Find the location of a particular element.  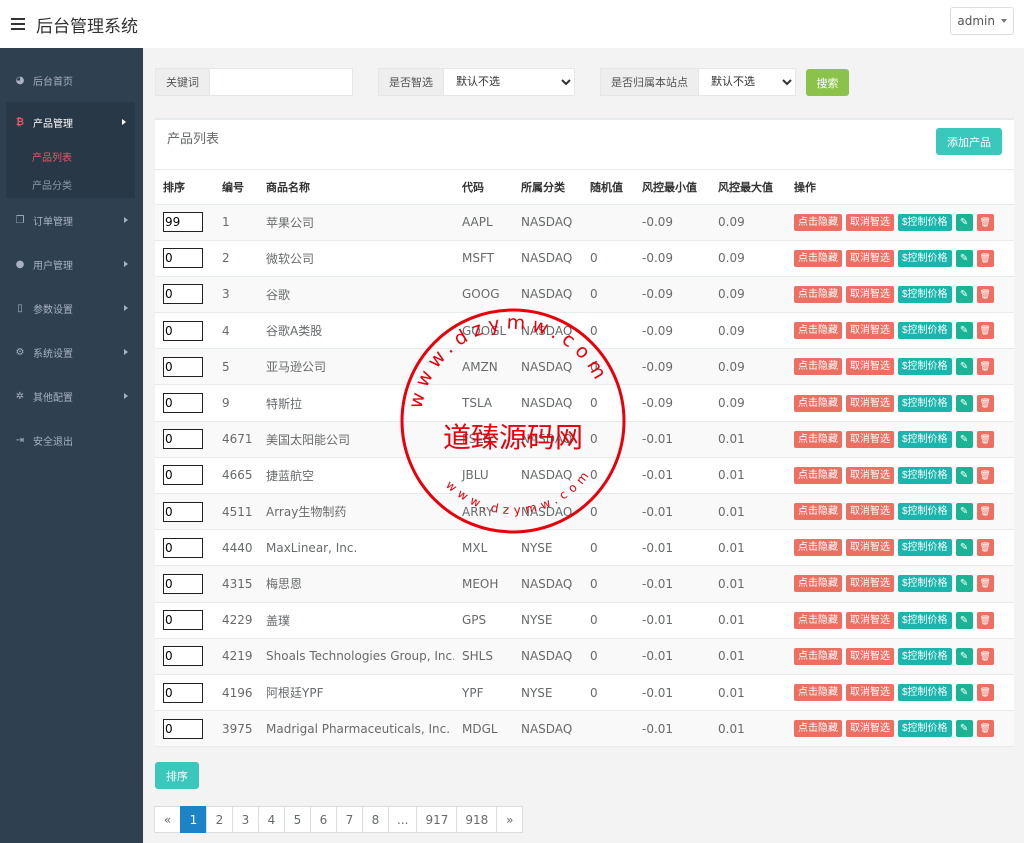

sidebar-subitem-product-category: 产品分类 is located at coordinates (70, 184).